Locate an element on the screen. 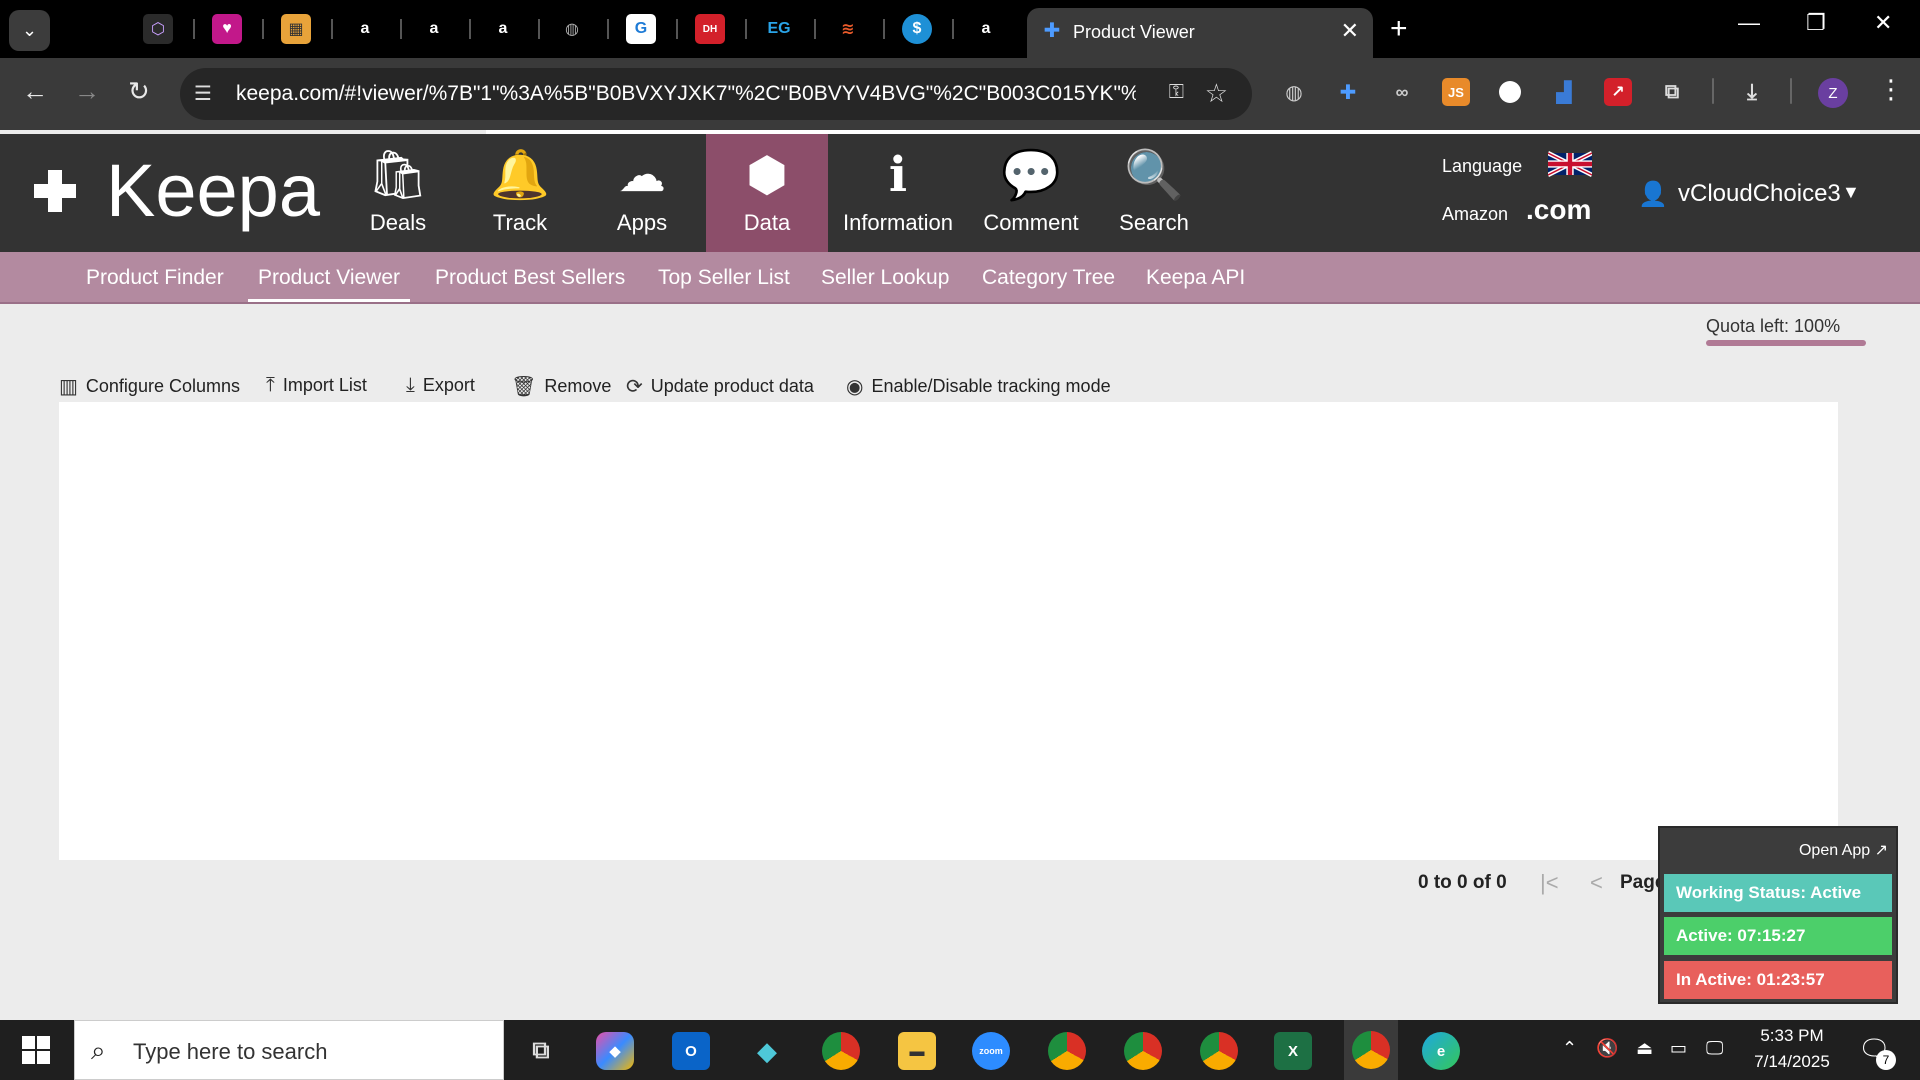  quota-bar is located at coordinates (1786, 343).